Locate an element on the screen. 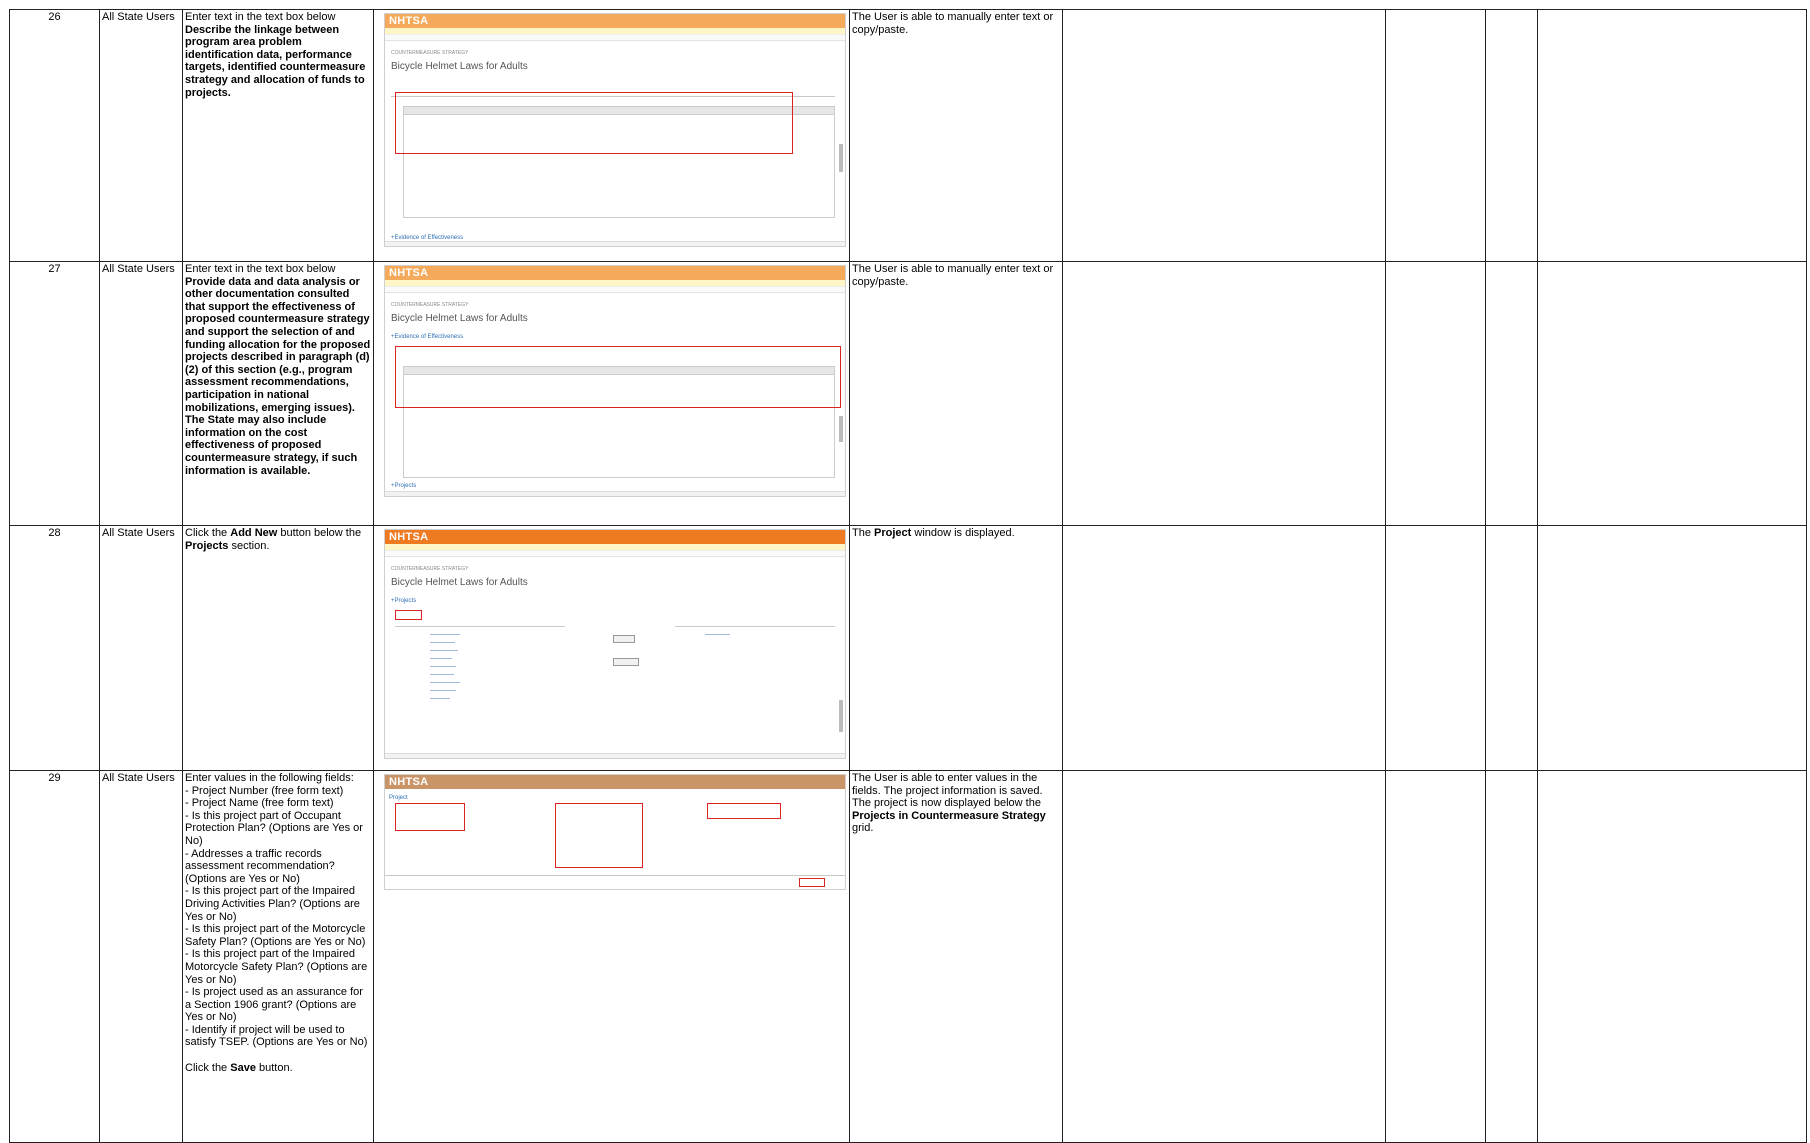 This screenshot has width=1810, height=1143. instruction-text-bold: Projects is located at coordinates (207, 545).